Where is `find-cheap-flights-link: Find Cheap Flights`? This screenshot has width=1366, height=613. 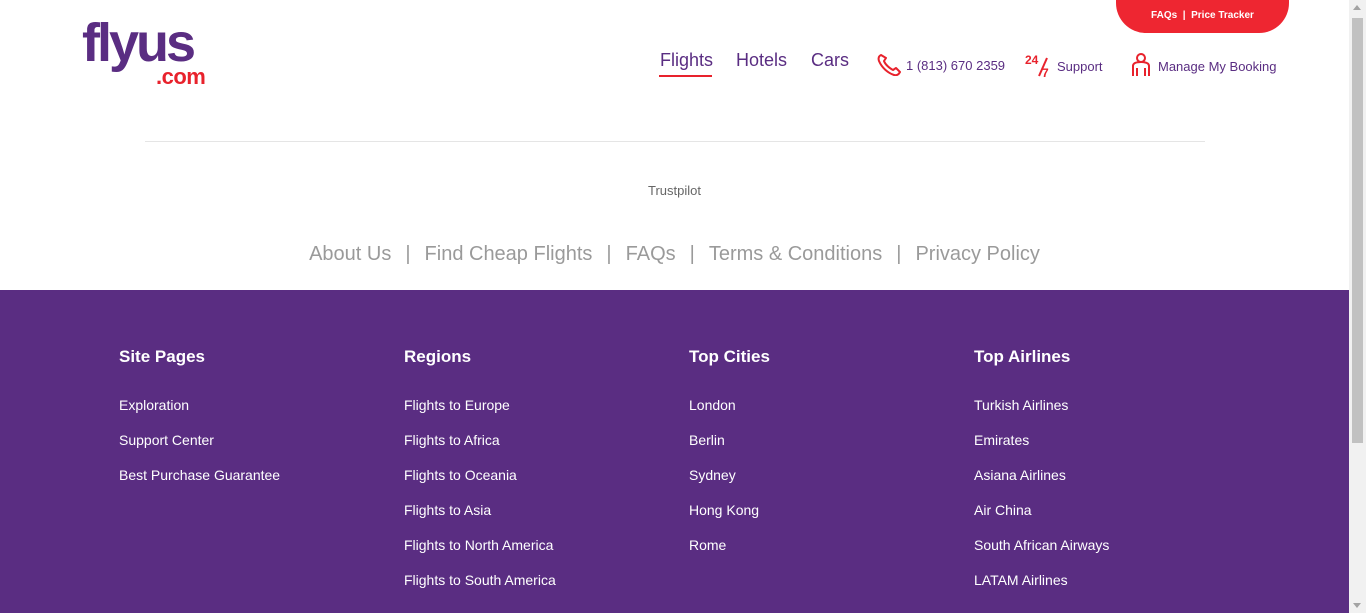
find-cheap-flights-link: Find Cheap Flights is located at coordinates (509, 254).